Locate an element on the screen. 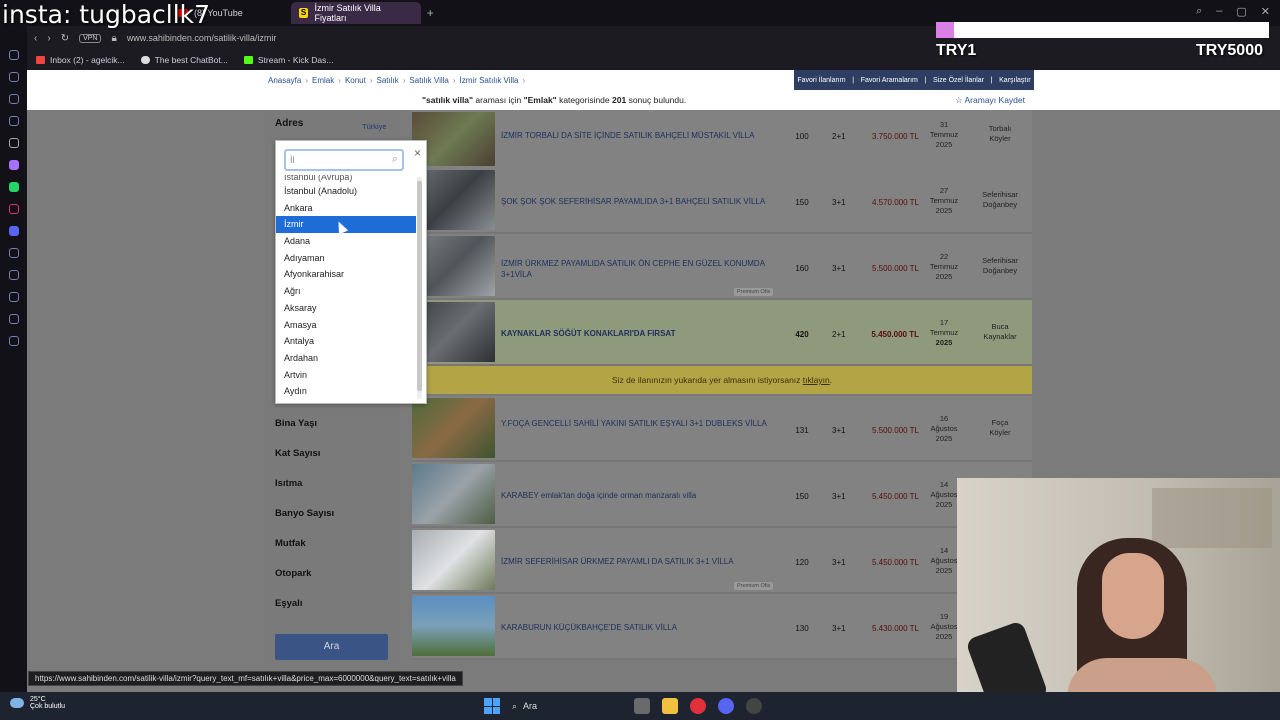 The image size is (1280, 720). breadcrumb-item: Konut is located at coordinates (355, 80).